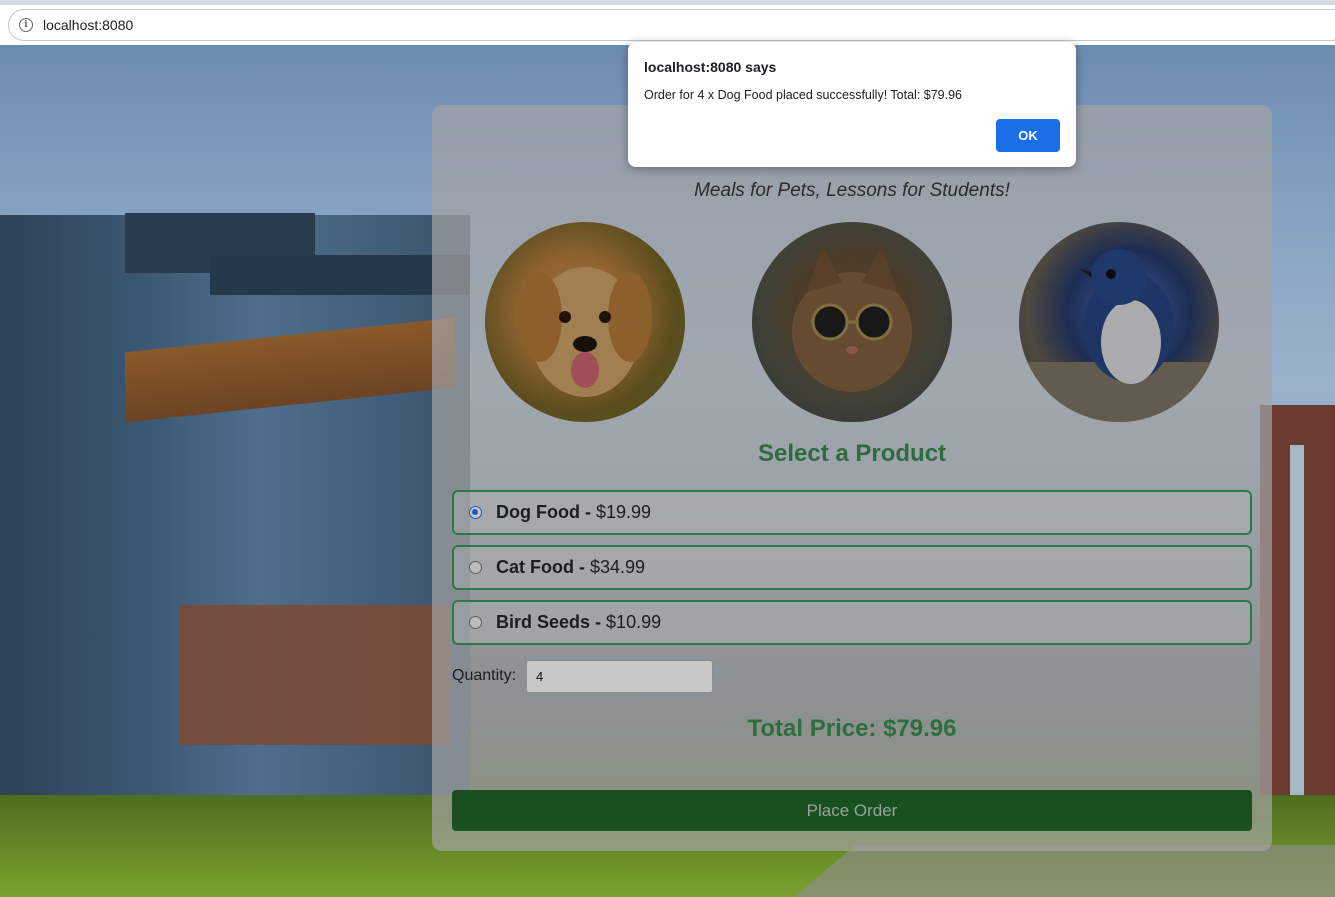  Describe the element at coordinates (1028, 135) in the screenshot. I see `ok-button: OK` at that location.